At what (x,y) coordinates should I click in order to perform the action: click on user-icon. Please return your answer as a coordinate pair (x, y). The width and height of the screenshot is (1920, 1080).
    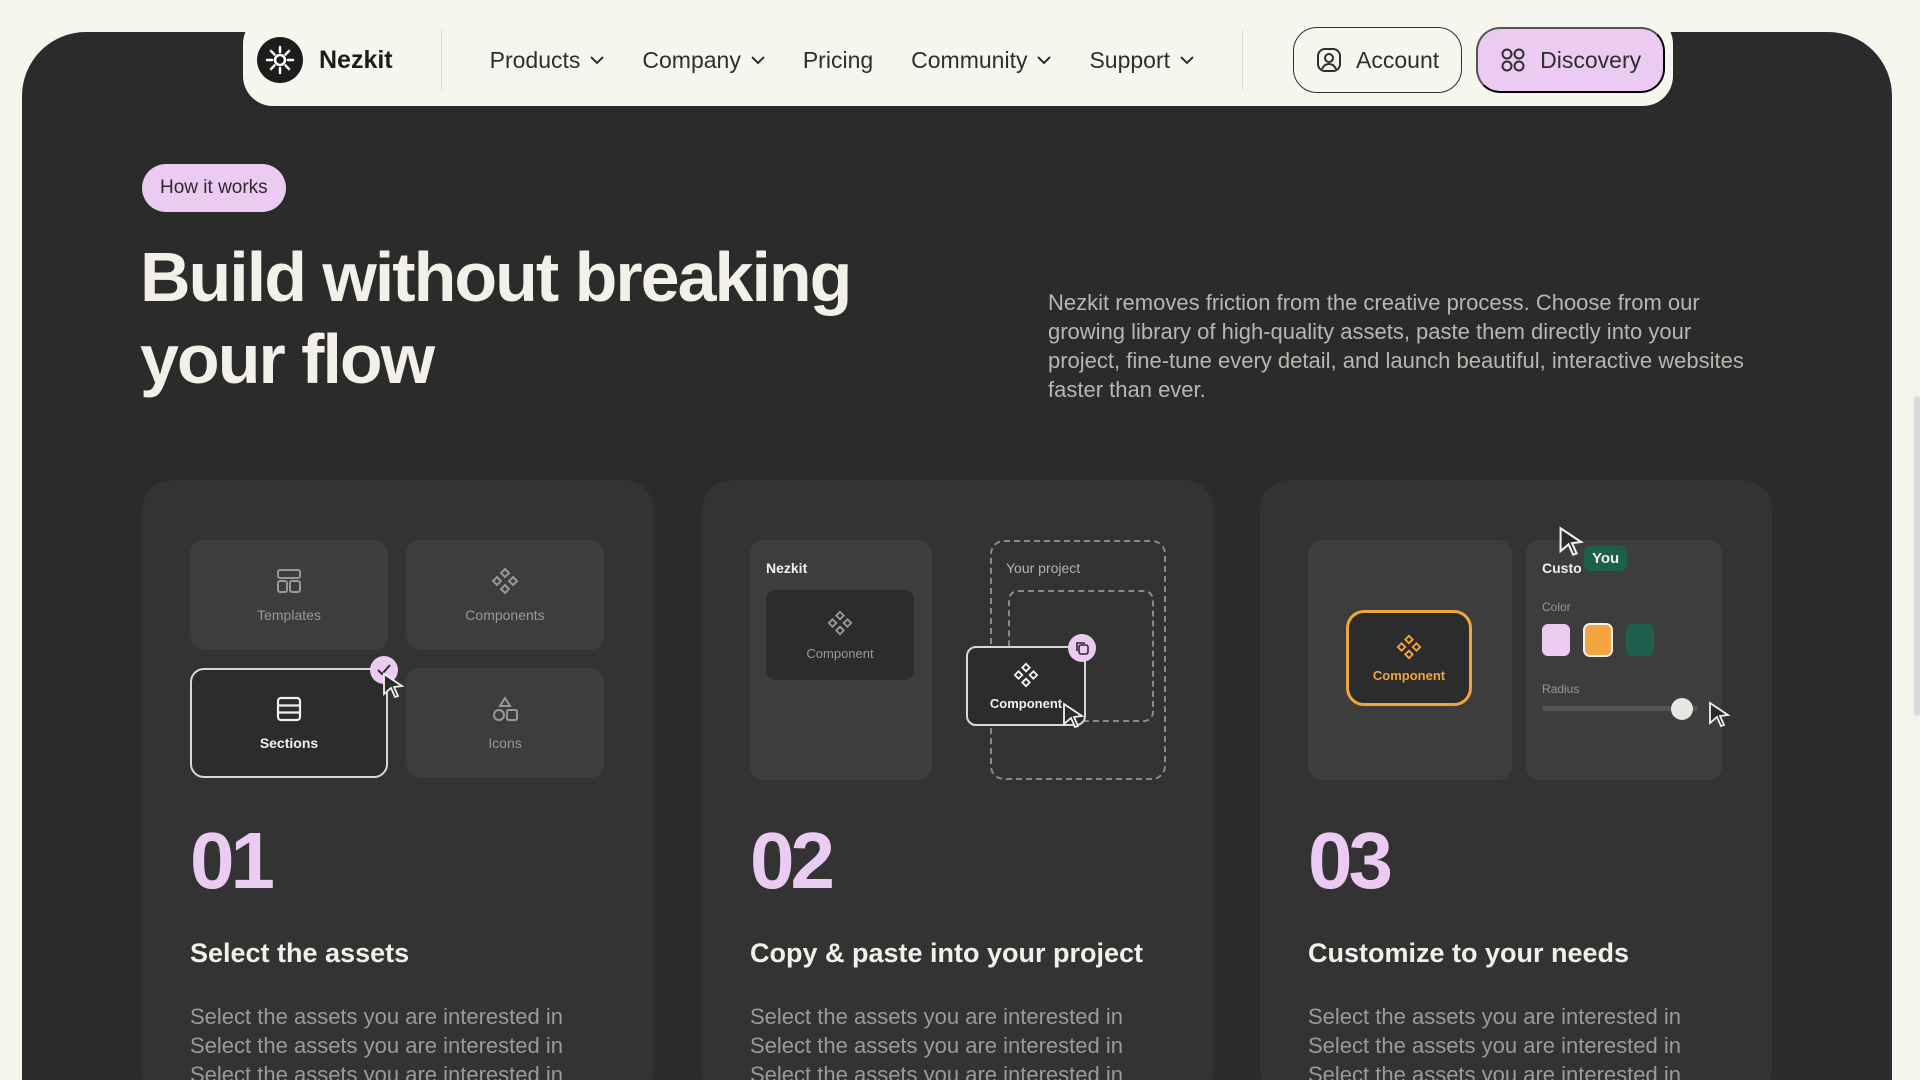
    Looking at the image, I should click on (1329, 60).